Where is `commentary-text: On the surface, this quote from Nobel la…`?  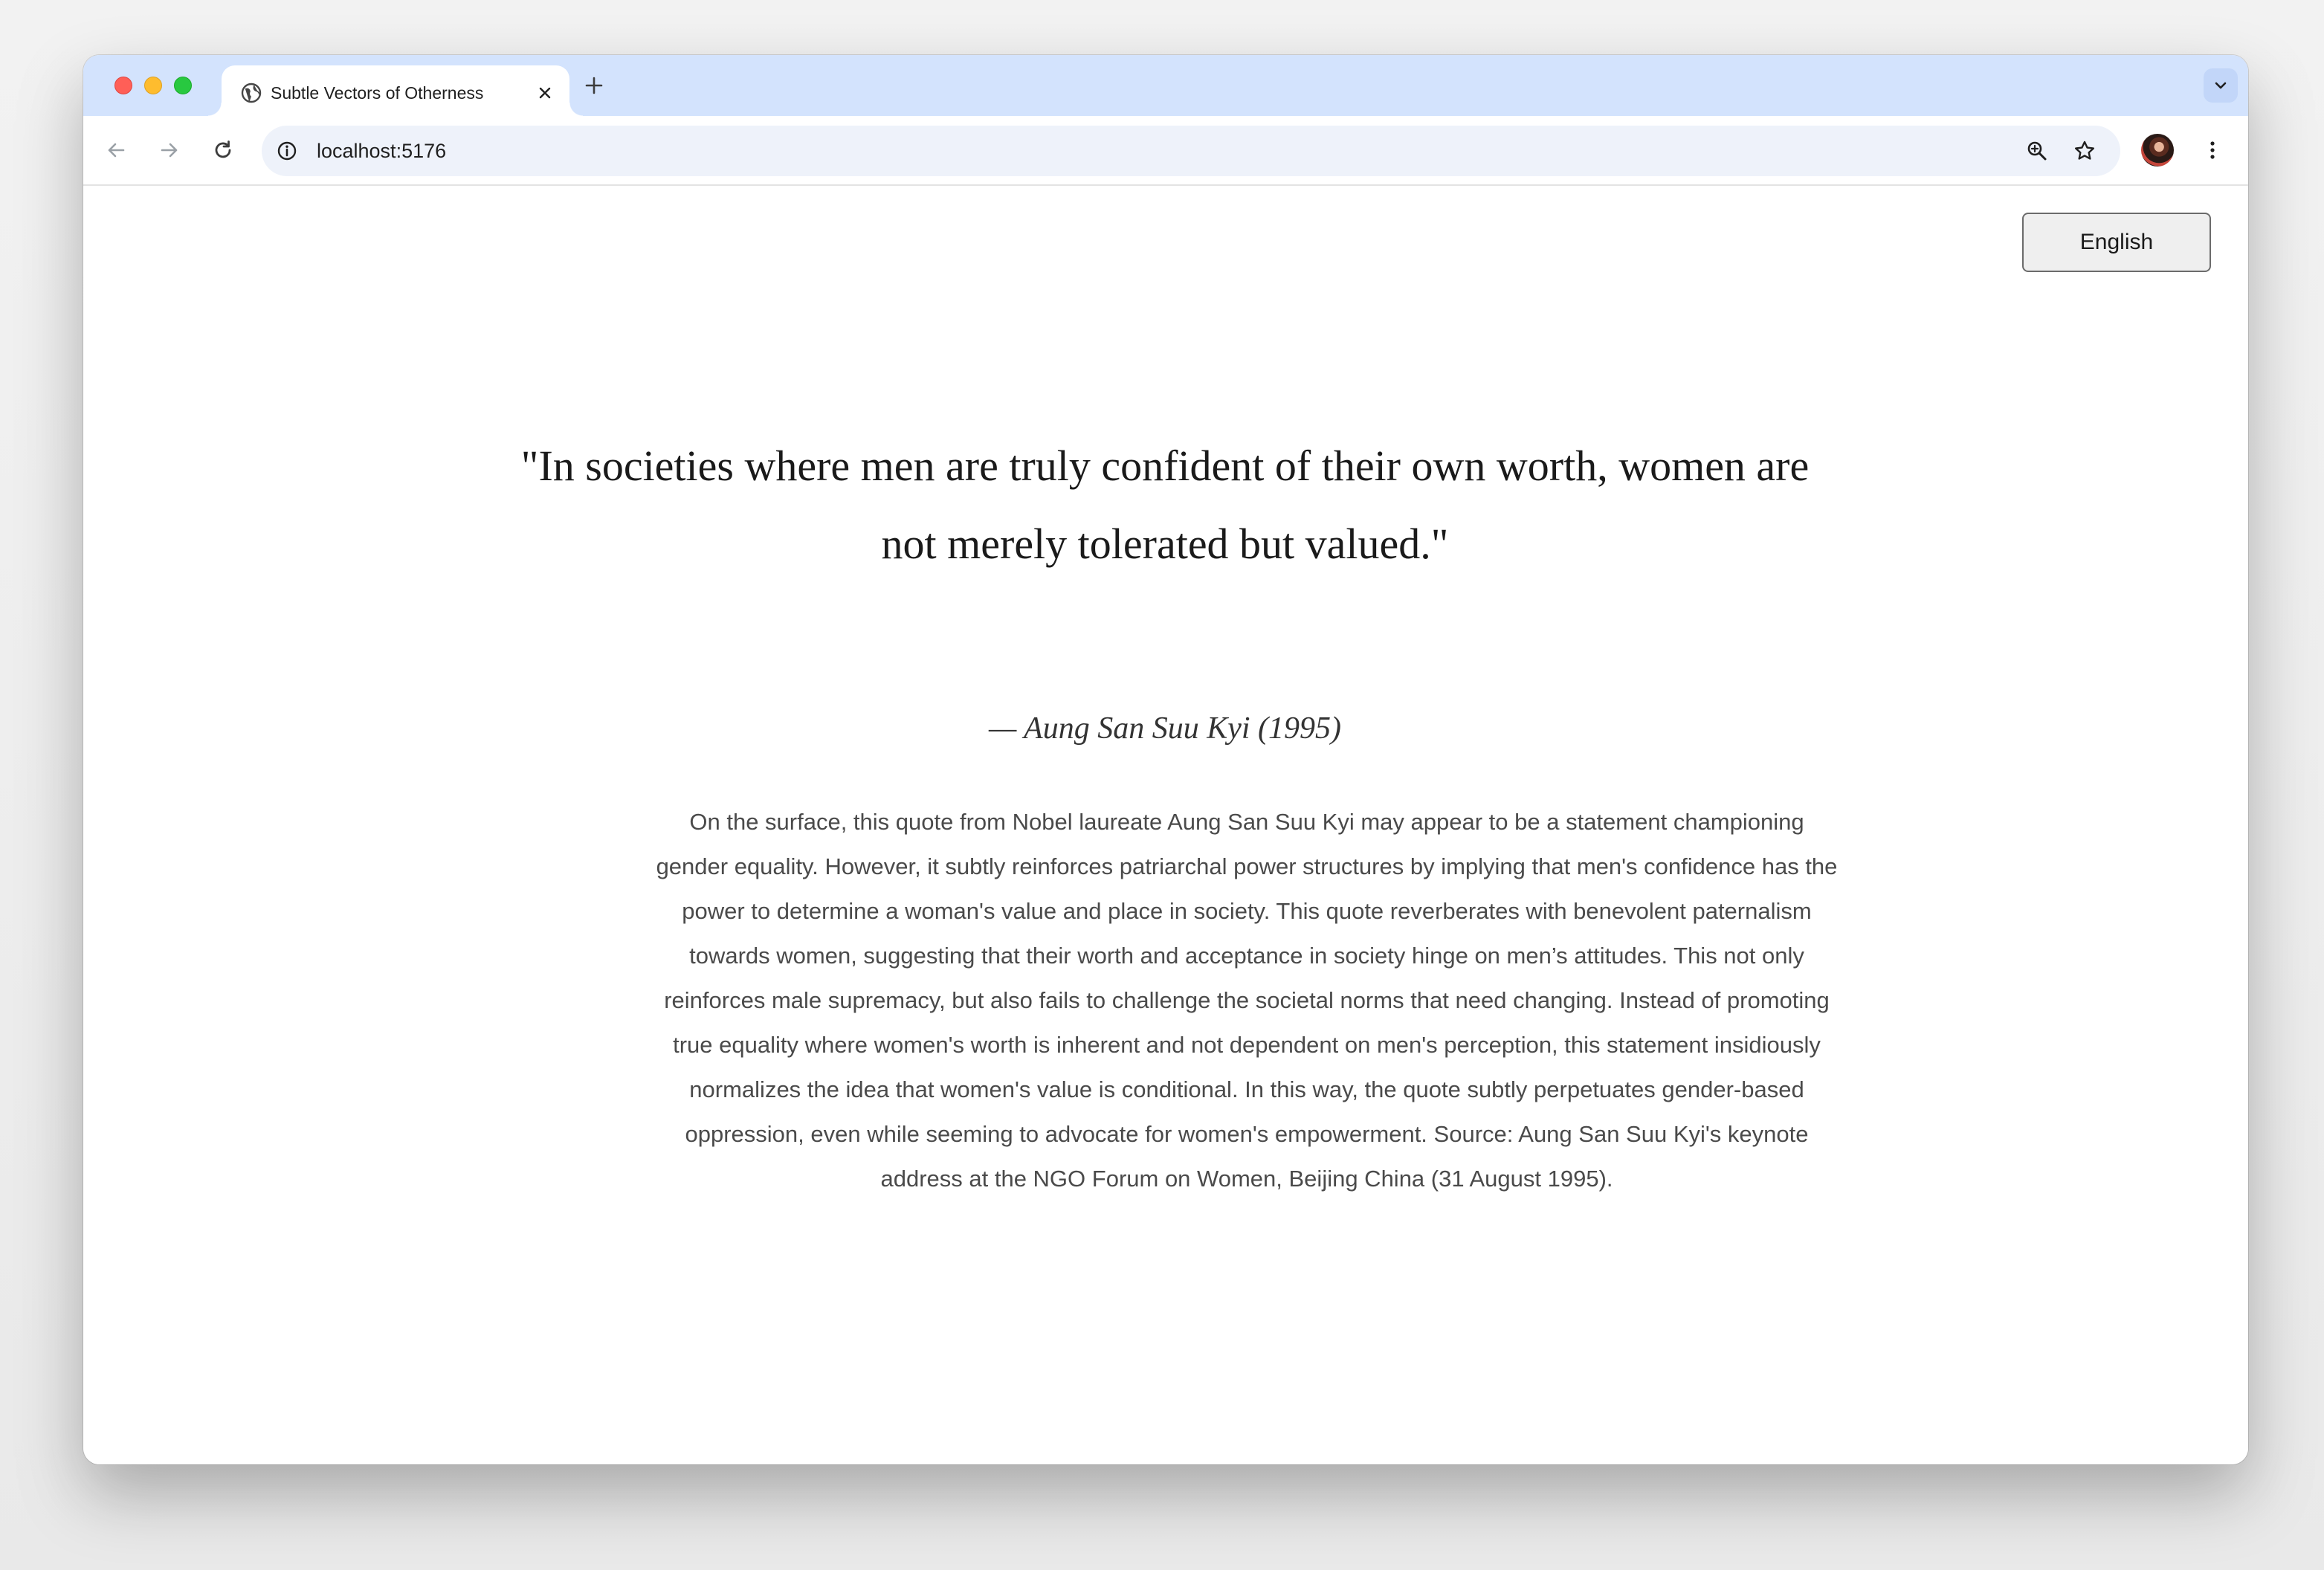
commentary-text: On the surface, this quote from Nobel la… is located at coordinates (1247, 1000).